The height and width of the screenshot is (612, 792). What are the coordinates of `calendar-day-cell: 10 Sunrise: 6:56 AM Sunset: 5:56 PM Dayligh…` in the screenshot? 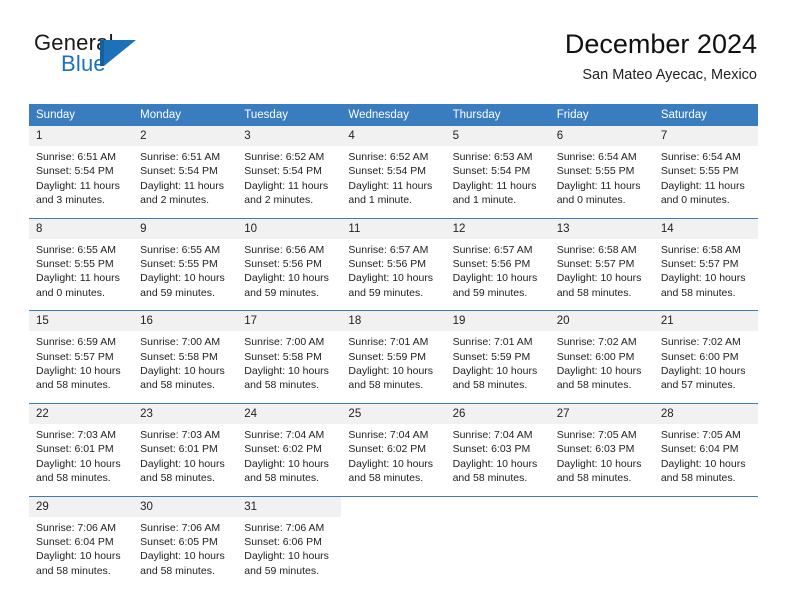 It's located at (289, 264).